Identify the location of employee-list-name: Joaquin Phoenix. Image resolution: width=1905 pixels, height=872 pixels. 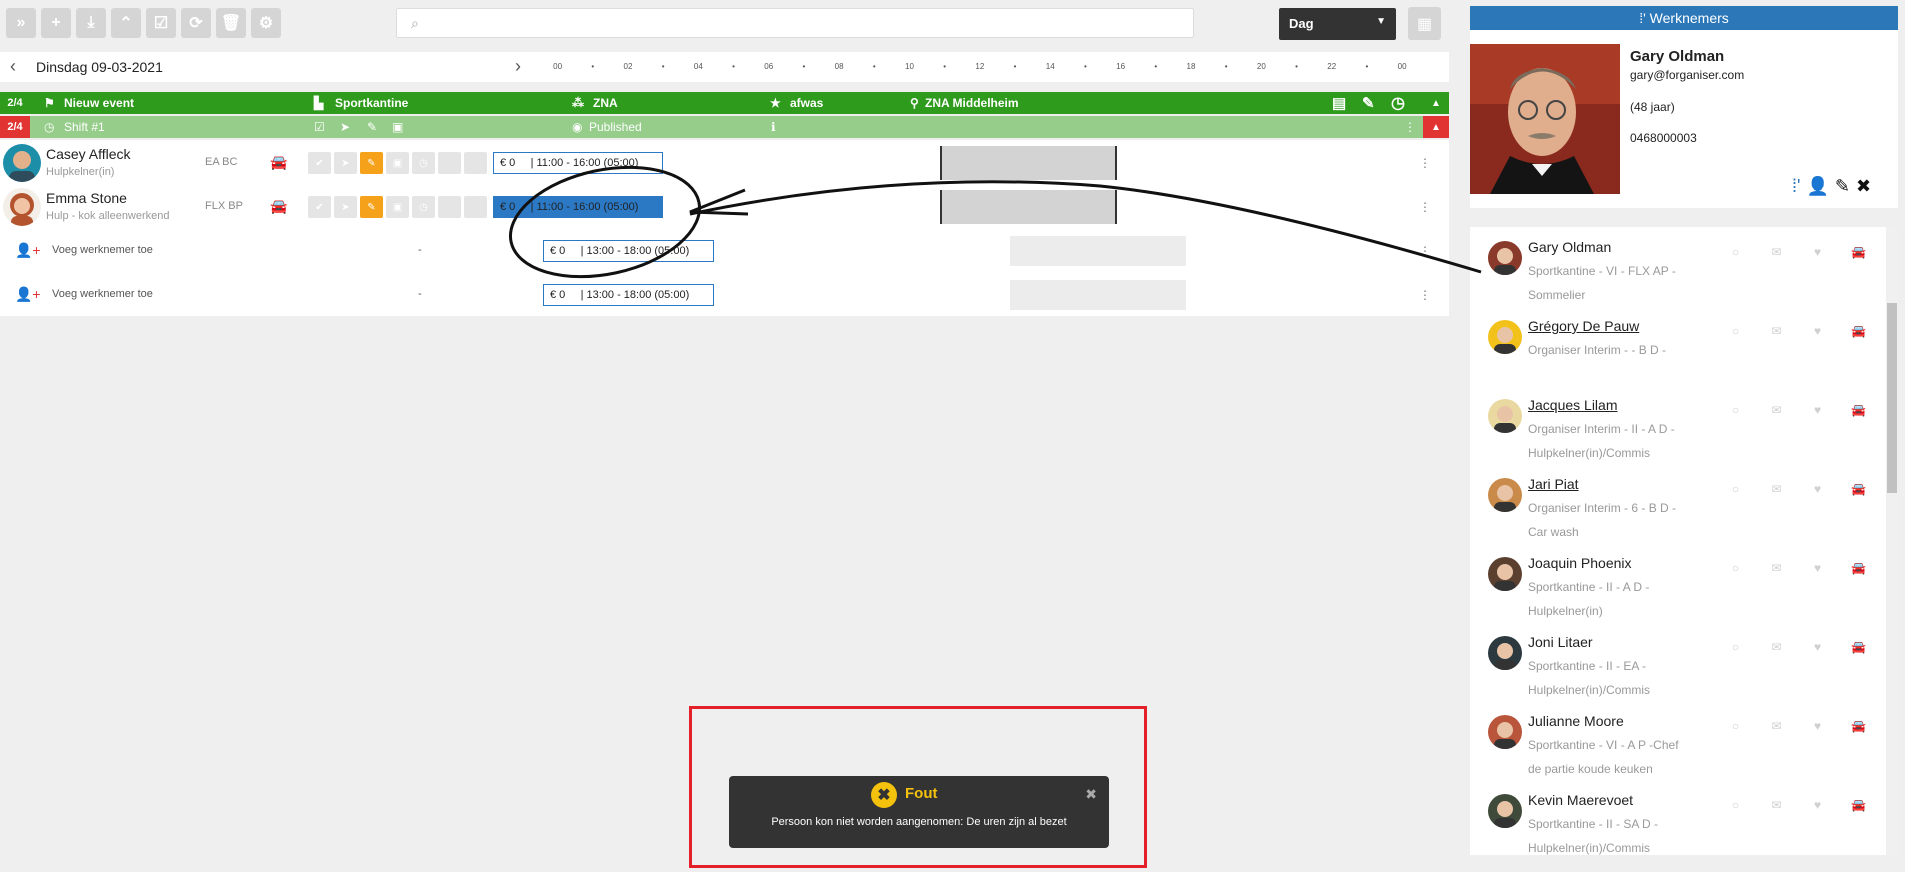
(1580, 563).